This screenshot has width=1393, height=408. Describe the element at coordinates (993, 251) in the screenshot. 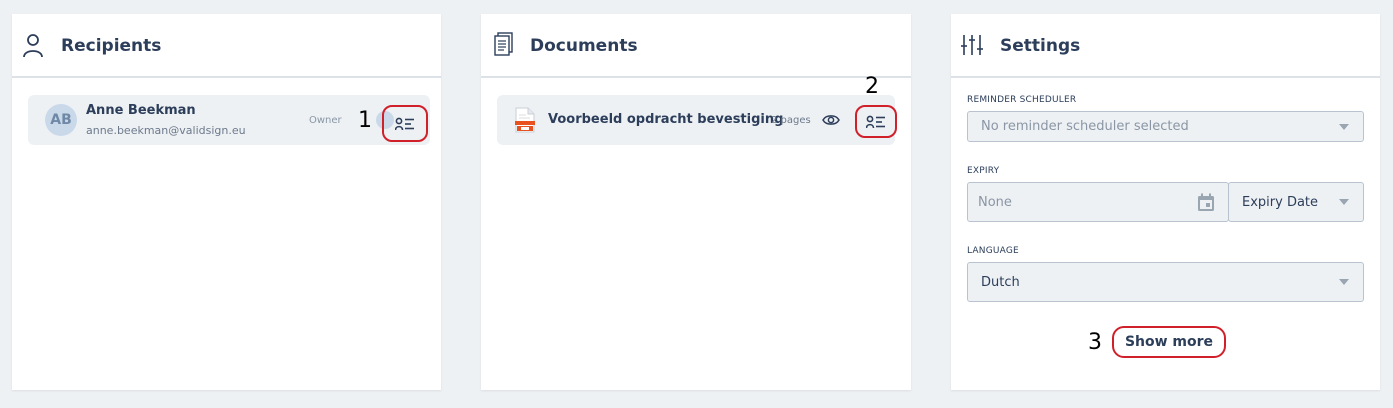

I see `language-label: LANGUAGE` at that location.